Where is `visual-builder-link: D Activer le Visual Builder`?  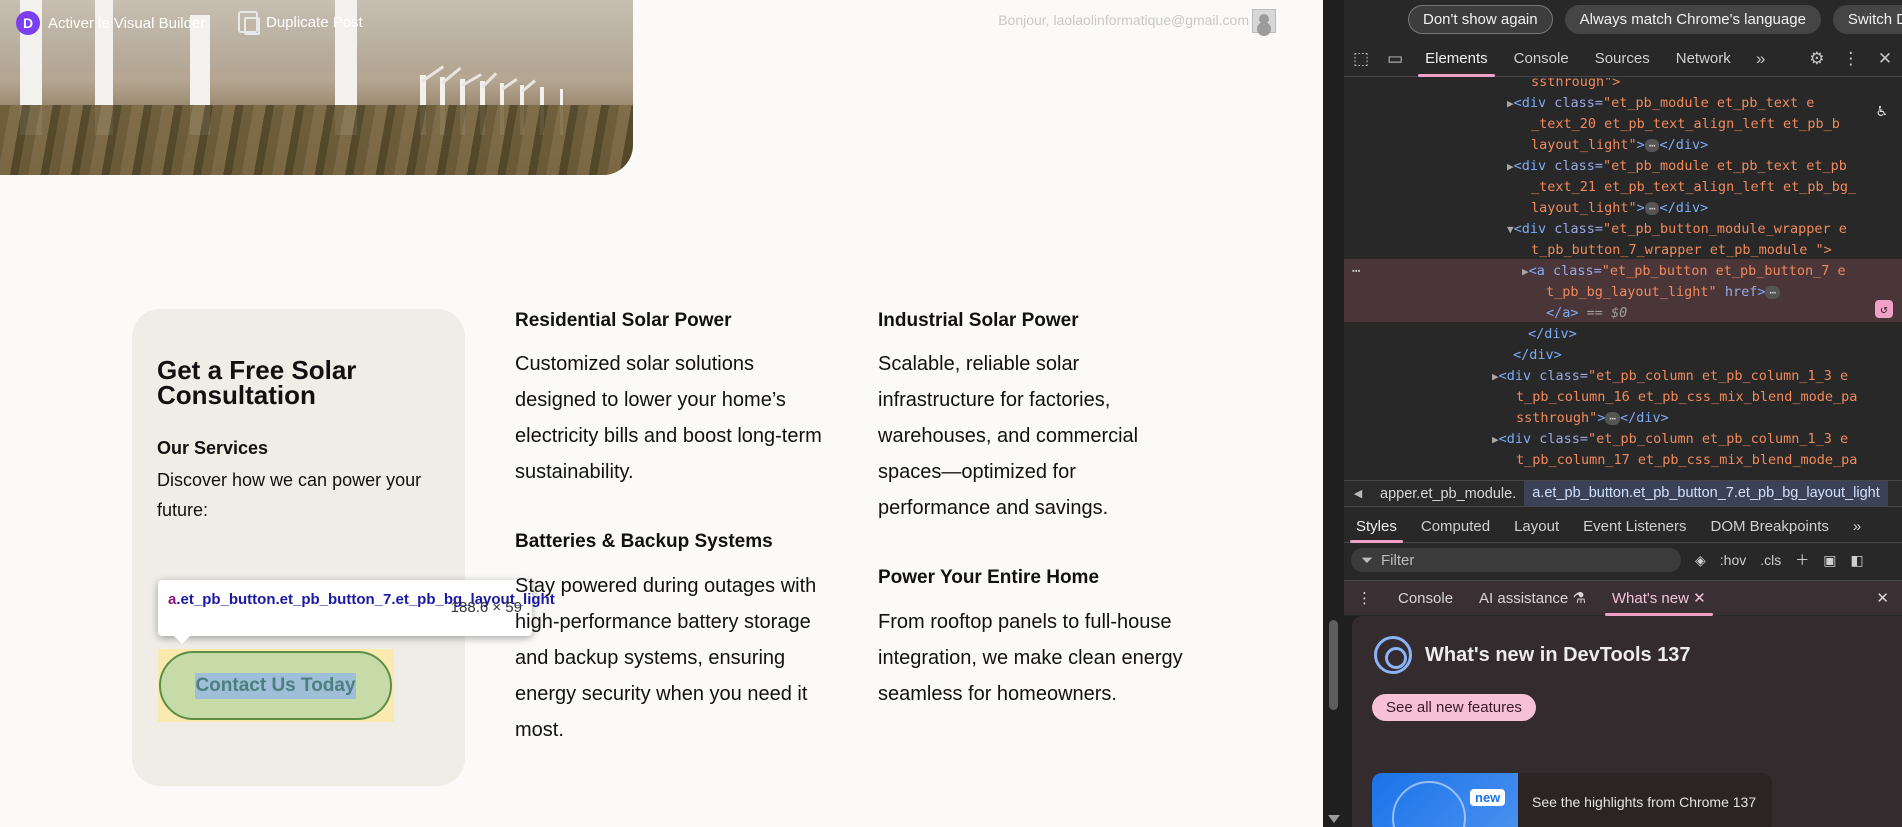
visual-builder-link: D Activer le Visual Builder is located at coordinates (110, 23).